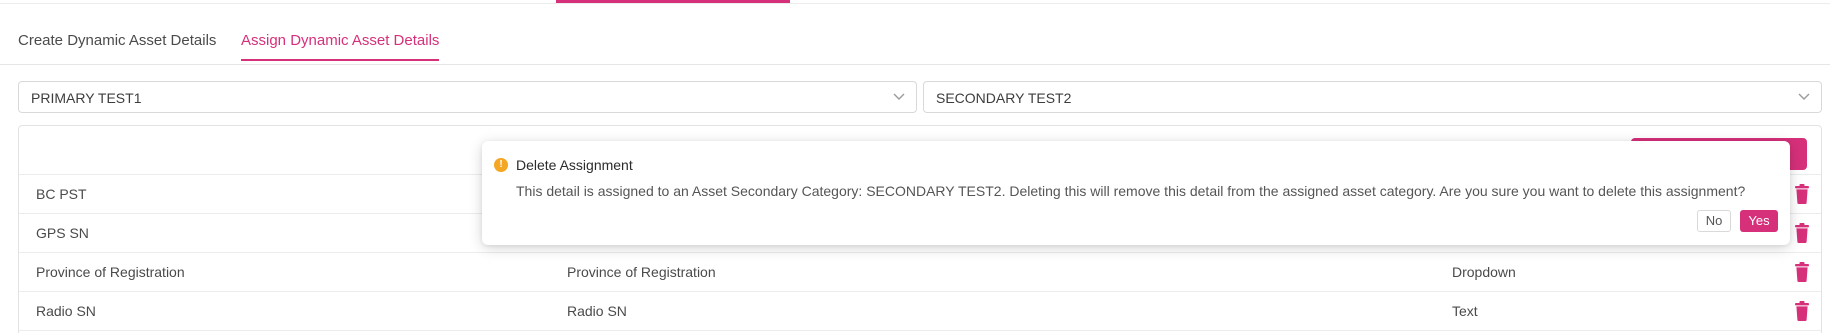  Describe the element at coordinates (1465, 311) in the screenshot. I see `detail-type: Text` at that location.